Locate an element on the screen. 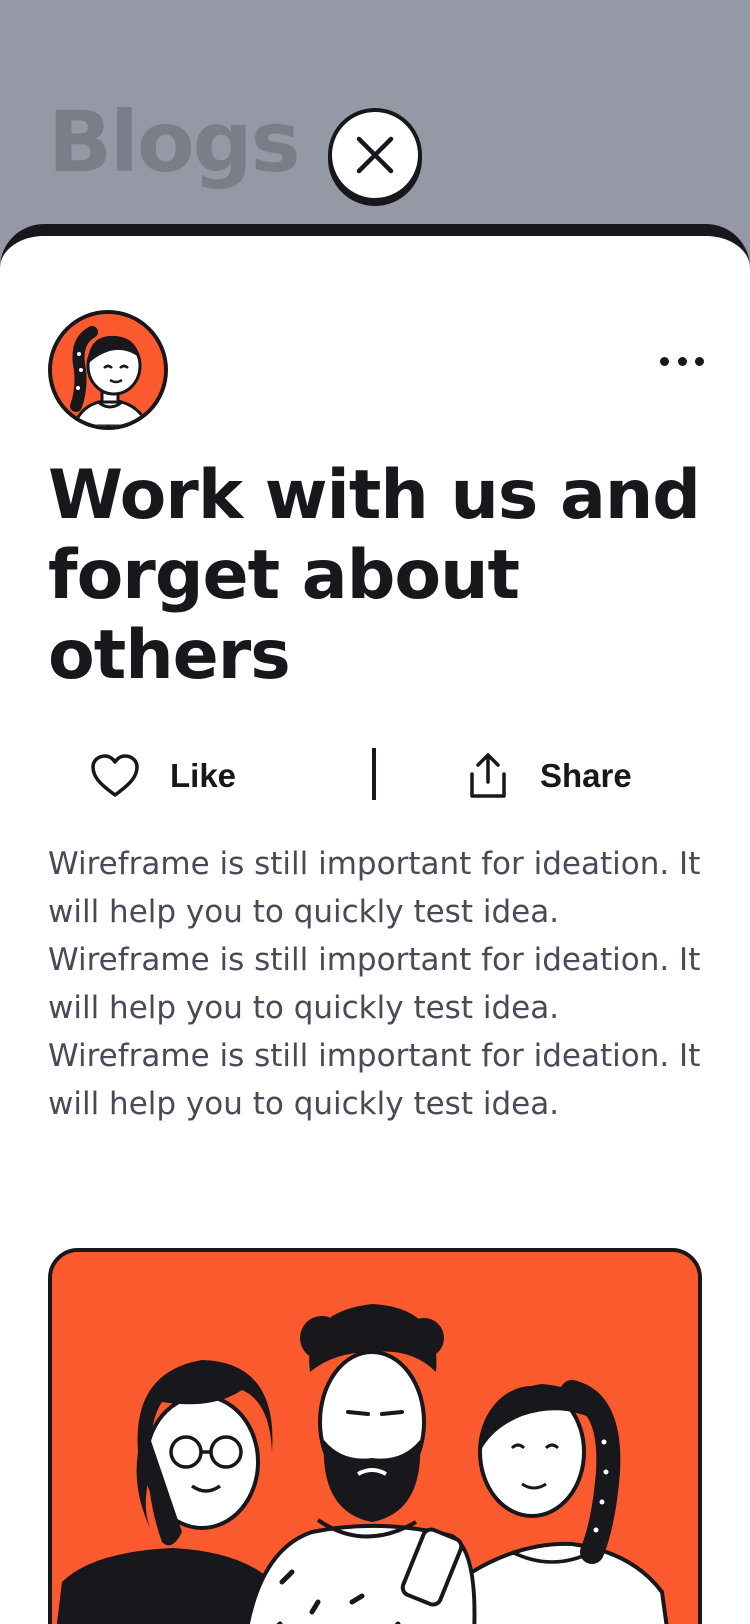  actions-divider is located at coordinates (374, 774).